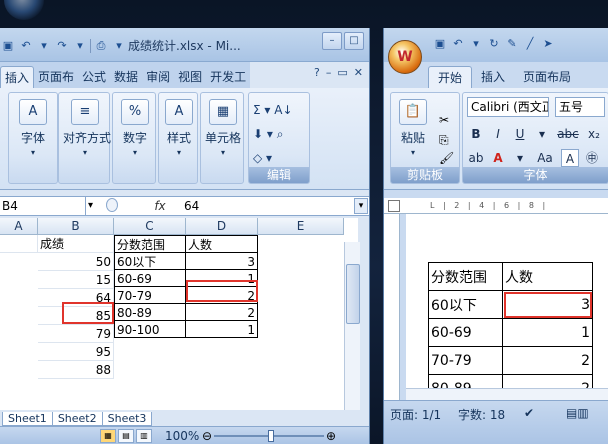 The width and height of the screenshot is (608, 444). Describe the element at coordinates (415, 414) in the screenshot. I see `page-count: 页面: 1/1` at that location.